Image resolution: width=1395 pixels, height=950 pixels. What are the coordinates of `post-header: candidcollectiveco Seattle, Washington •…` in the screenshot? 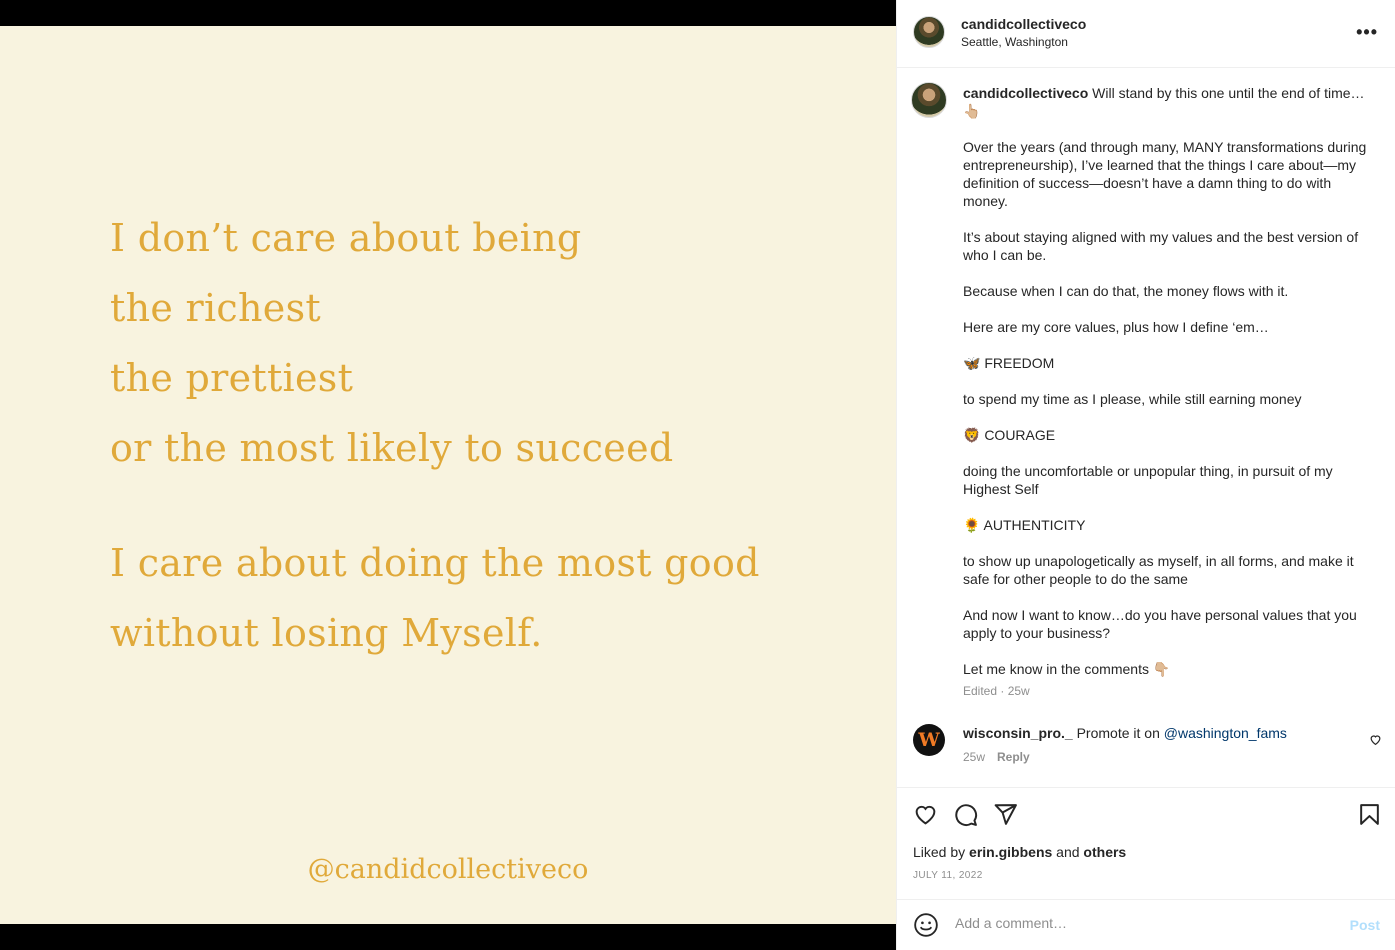 It's located at (1146, 34).